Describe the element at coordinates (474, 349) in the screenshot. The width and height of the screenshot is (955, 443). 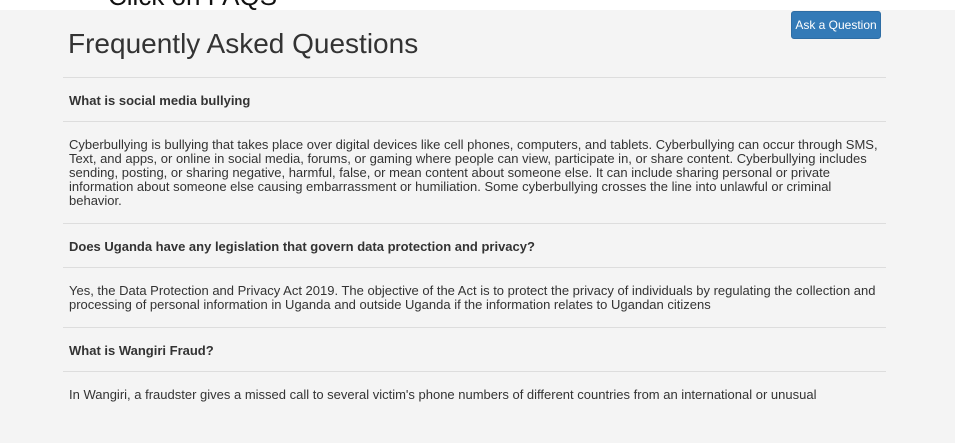
I see `faq-question: What is Wangiri Fraud?` at that location.